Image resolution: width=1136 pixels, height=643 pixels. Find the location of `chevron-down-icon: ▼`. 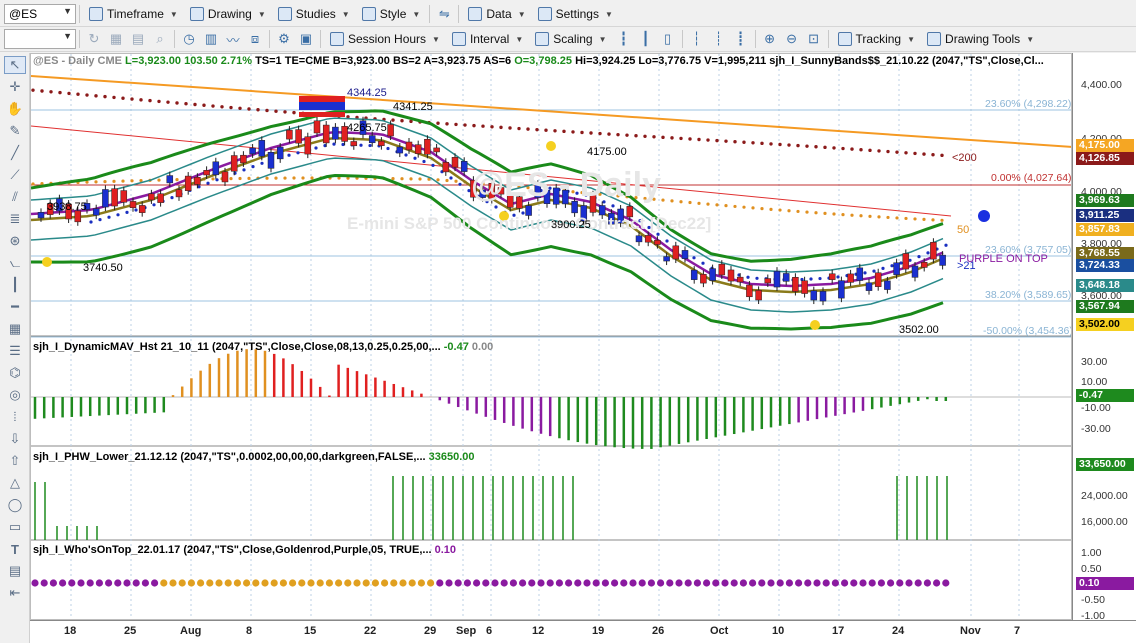

chevron-down-icon: ▼ is located at coordinates (345, 14).